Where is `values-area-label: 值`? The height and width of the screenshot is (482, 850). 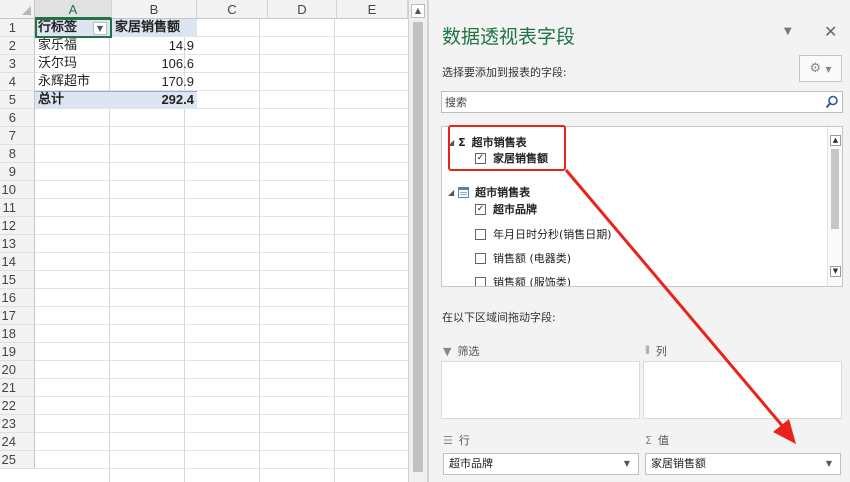 values-area-label: 值 is located at coordinates (663, 440).